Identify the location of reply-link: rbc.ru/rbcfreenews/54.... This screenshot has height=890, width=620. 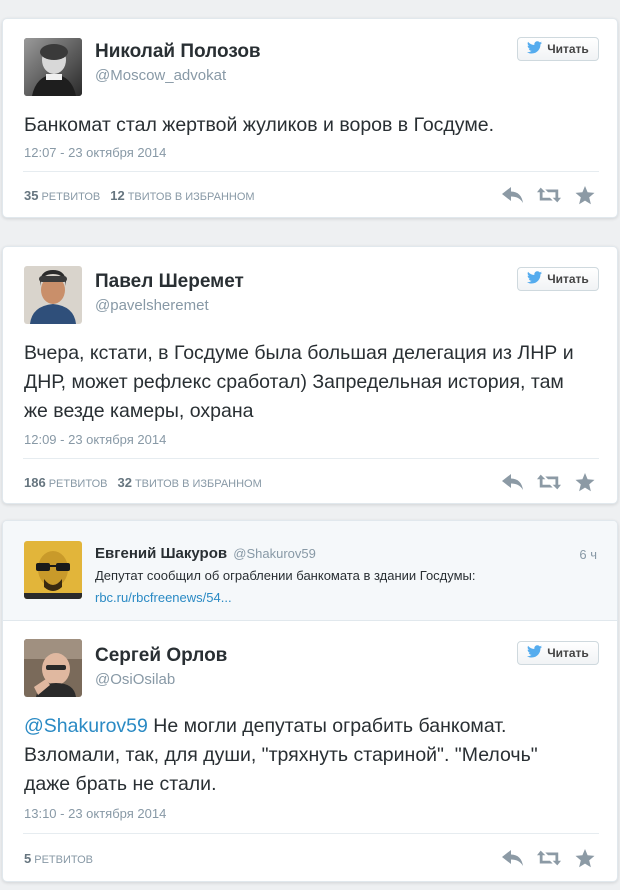
(163, 597).